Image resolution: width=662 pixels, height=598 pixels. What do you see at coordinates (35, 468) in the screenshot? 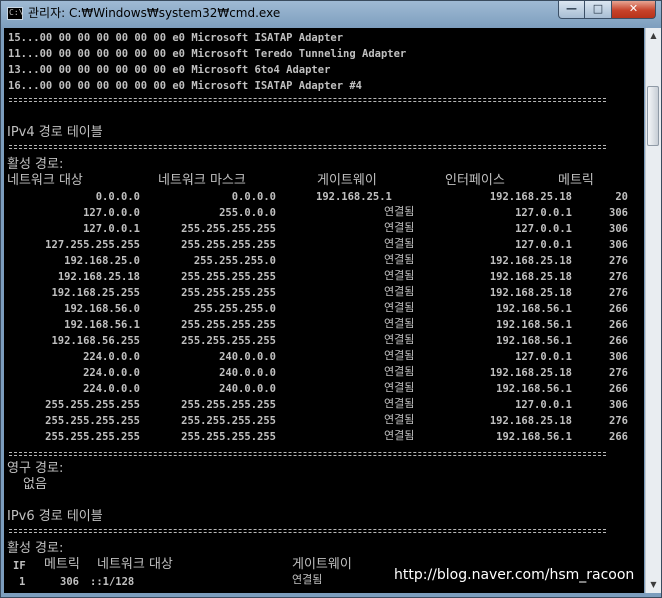
I see `persistent-routes-label: 영구 경로:` at bounding box center [35, 468].